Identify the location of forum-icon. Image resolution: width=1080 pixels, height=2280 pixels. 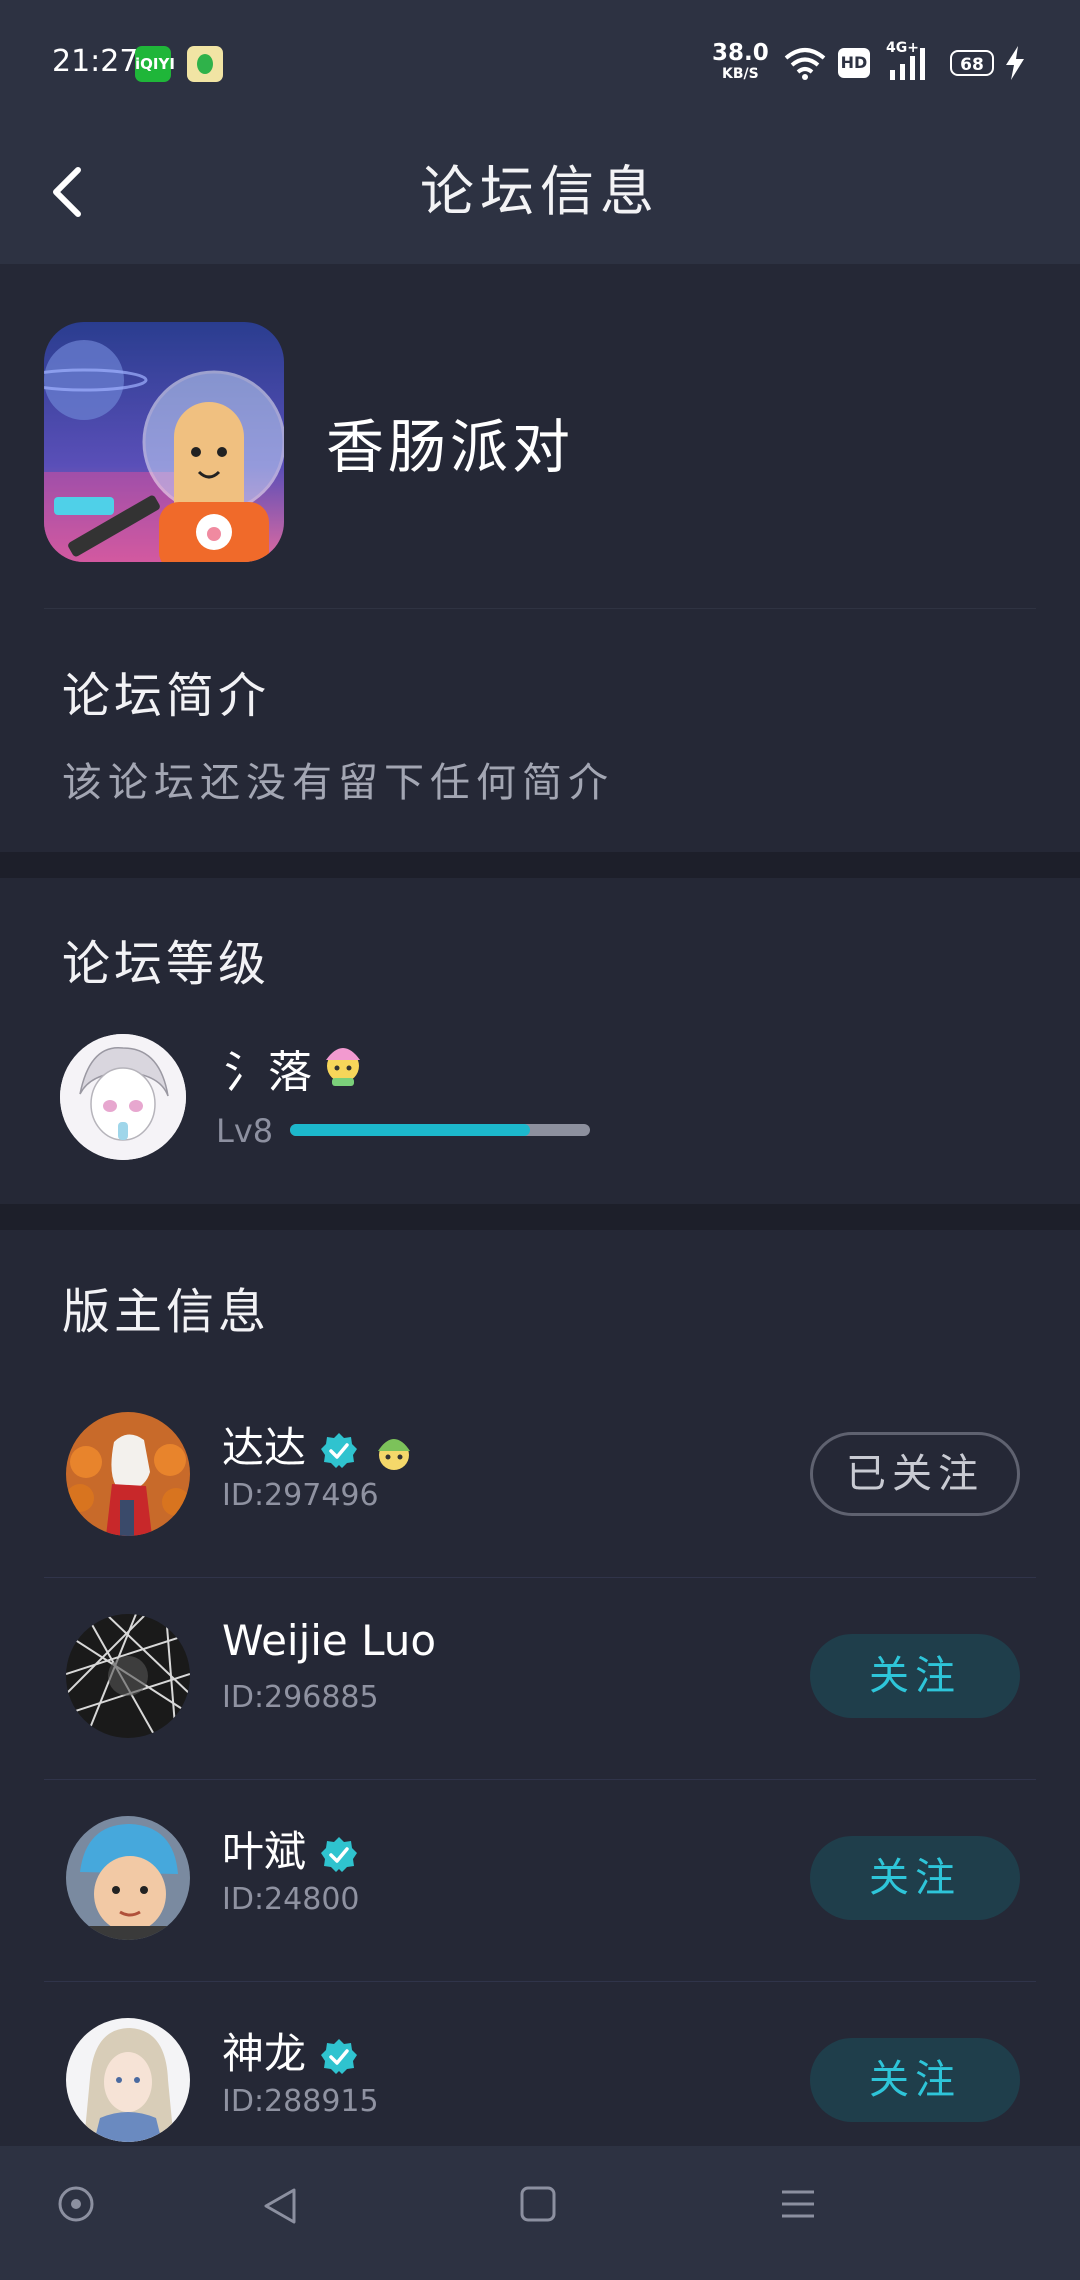
(164, 442).